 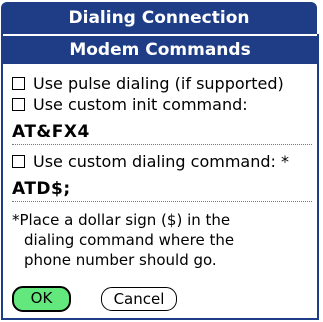 What do you see at coordinates (162, 189) in the screenshot?
I see `dial-command-field: ATD$;` at bounding box center [162, 189].